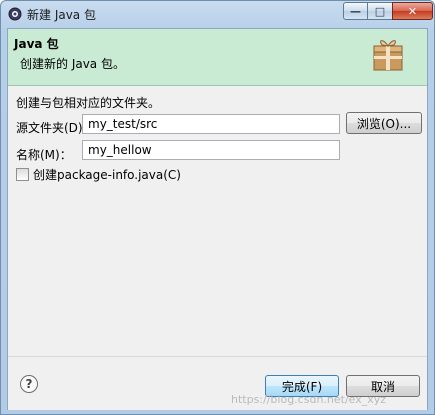  Describe the element at coordinates (355, 11) in the screenshot. I see `minimize-button: —` at that location.